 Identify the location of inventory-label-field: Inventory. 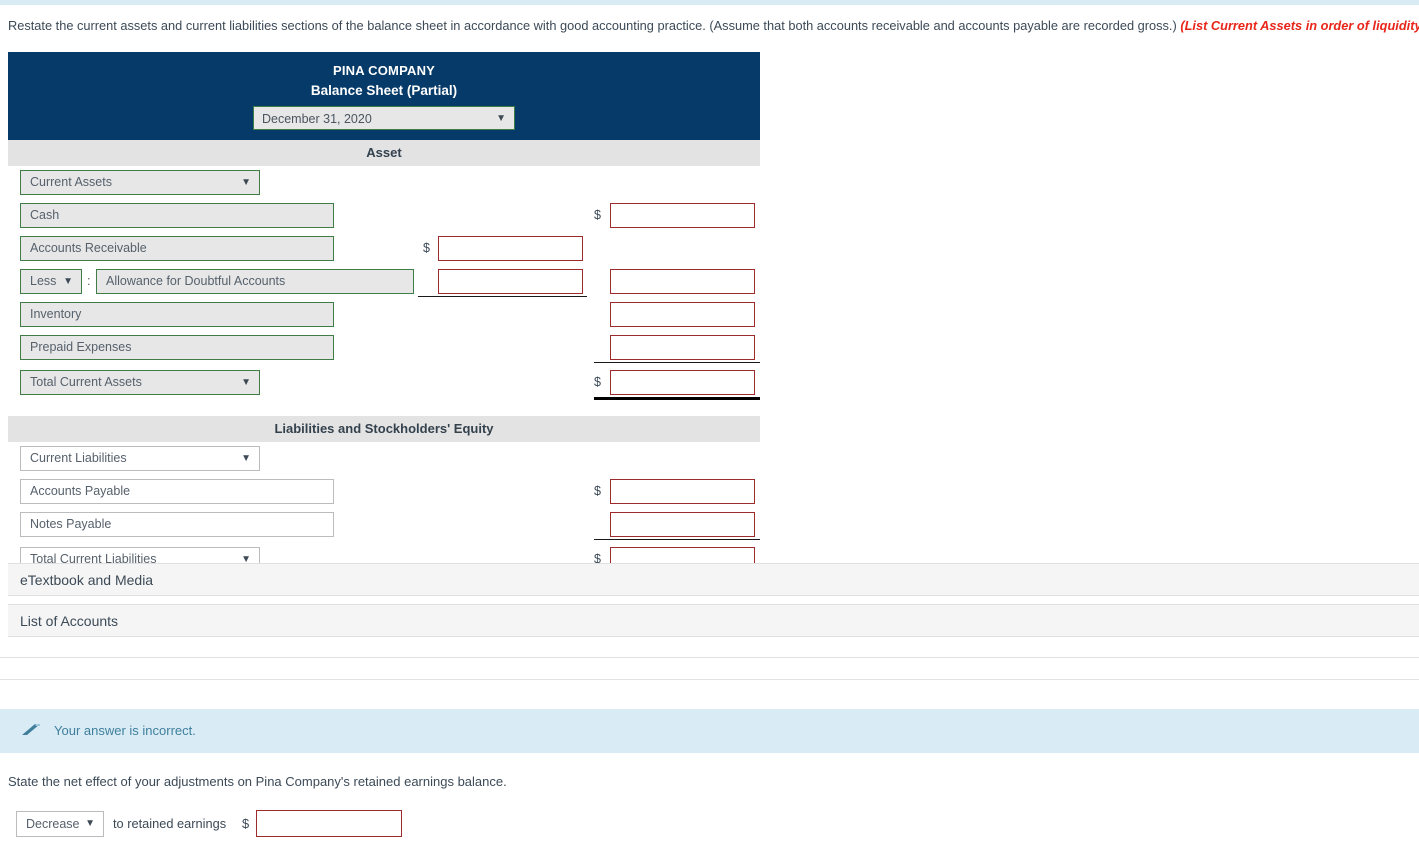
(177, 314).